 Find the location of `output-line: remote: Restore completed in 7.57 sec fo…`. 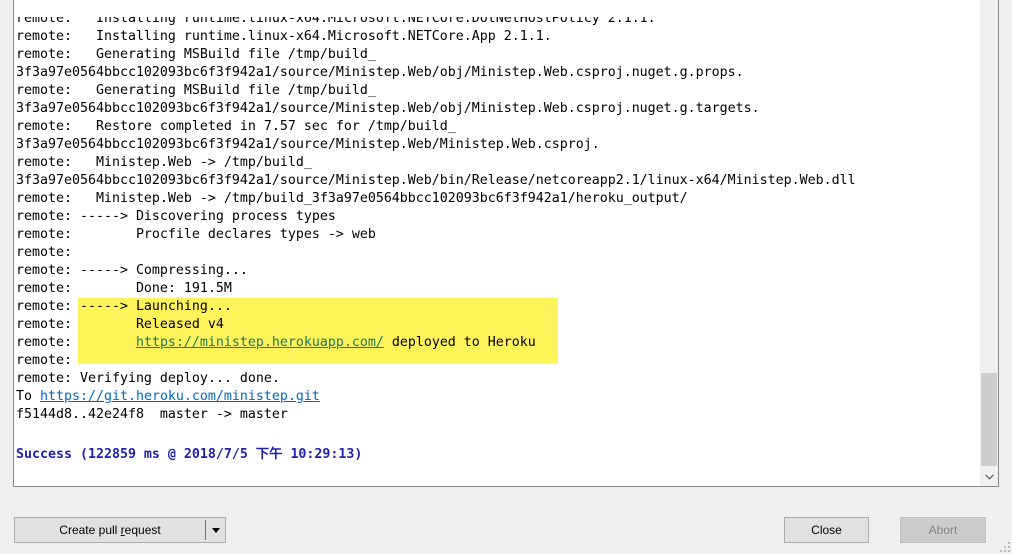

output-line: remote: Restore completed in 7.57 sec fo… is located at coordinates (236, 126).